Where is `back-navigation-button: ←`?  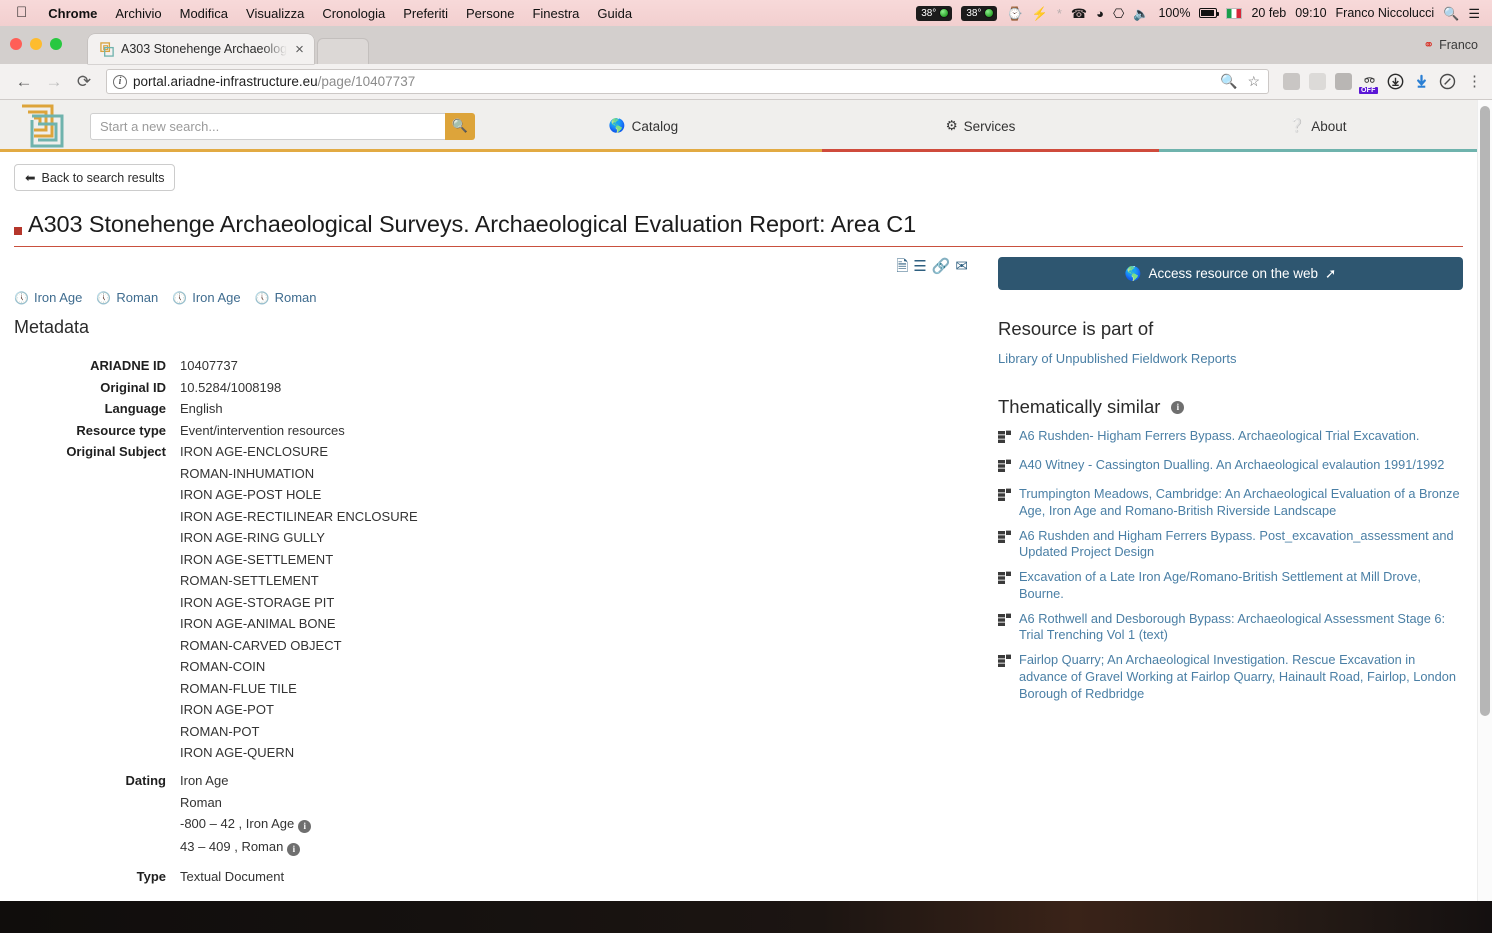
back-navigation-button: ← is located at coordinates (24, 82).